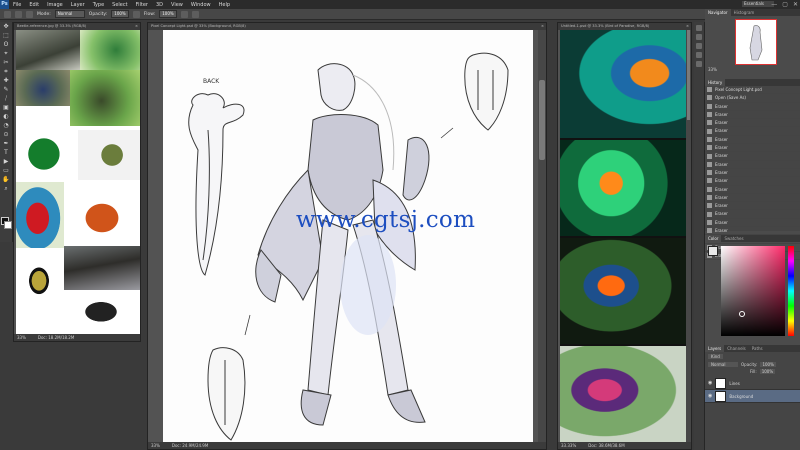 This screenshot has width=800, height=450. Describe the element at coordinates (120, 14) in the screenshot. I see `opacity-field: 100%` at that location.